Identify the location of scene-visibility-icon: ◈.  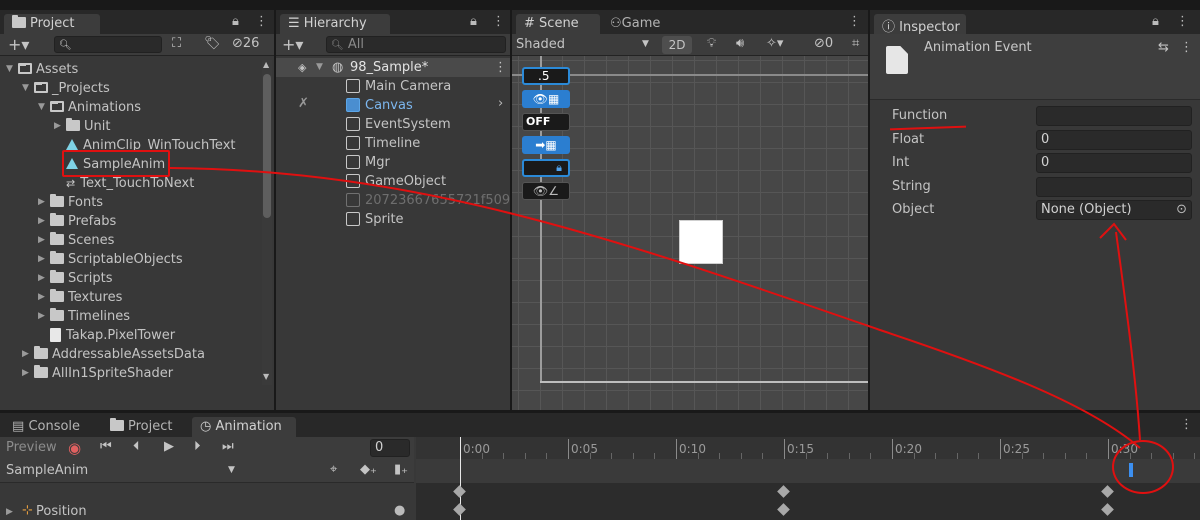
(302, 67).